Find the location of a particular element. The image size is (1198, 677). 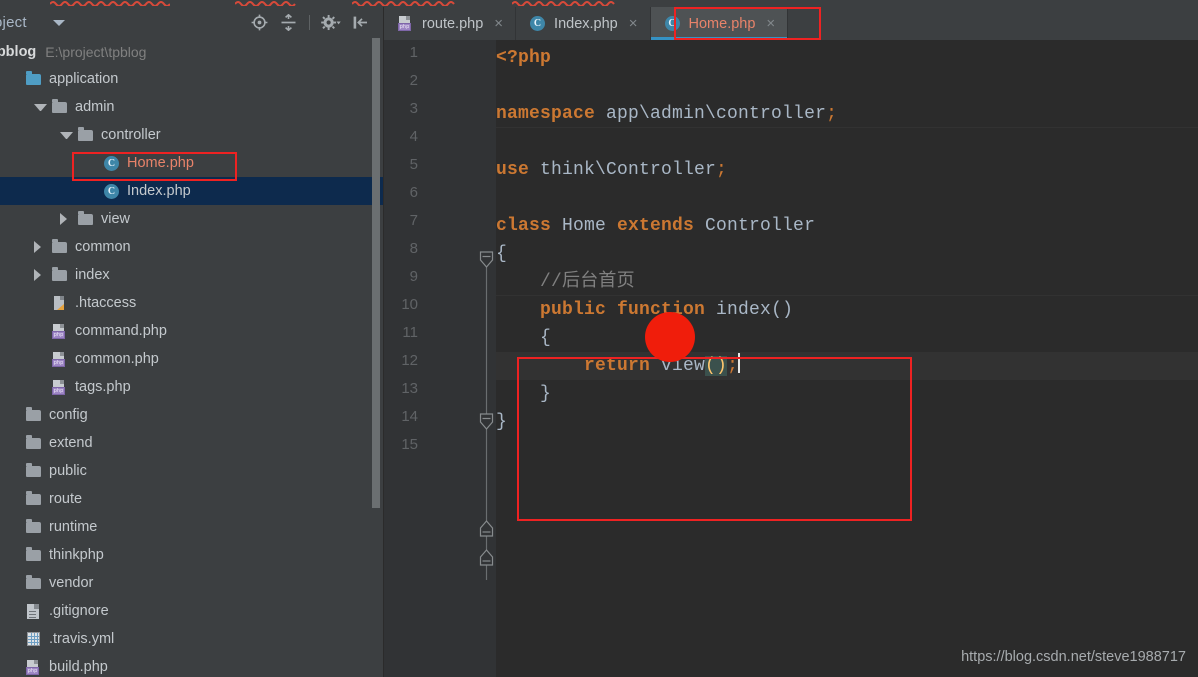

tree-item-common: common is located at coordinates (192, 247).